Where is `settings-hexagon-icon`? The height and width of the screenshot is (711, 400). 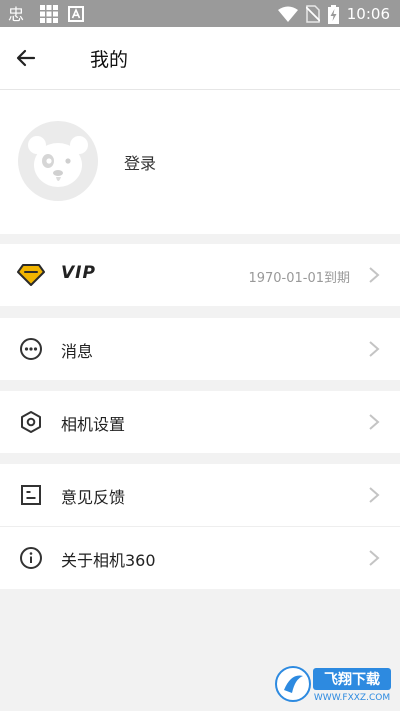 settings-hexagon-icon is located at coordinates (31, 422).